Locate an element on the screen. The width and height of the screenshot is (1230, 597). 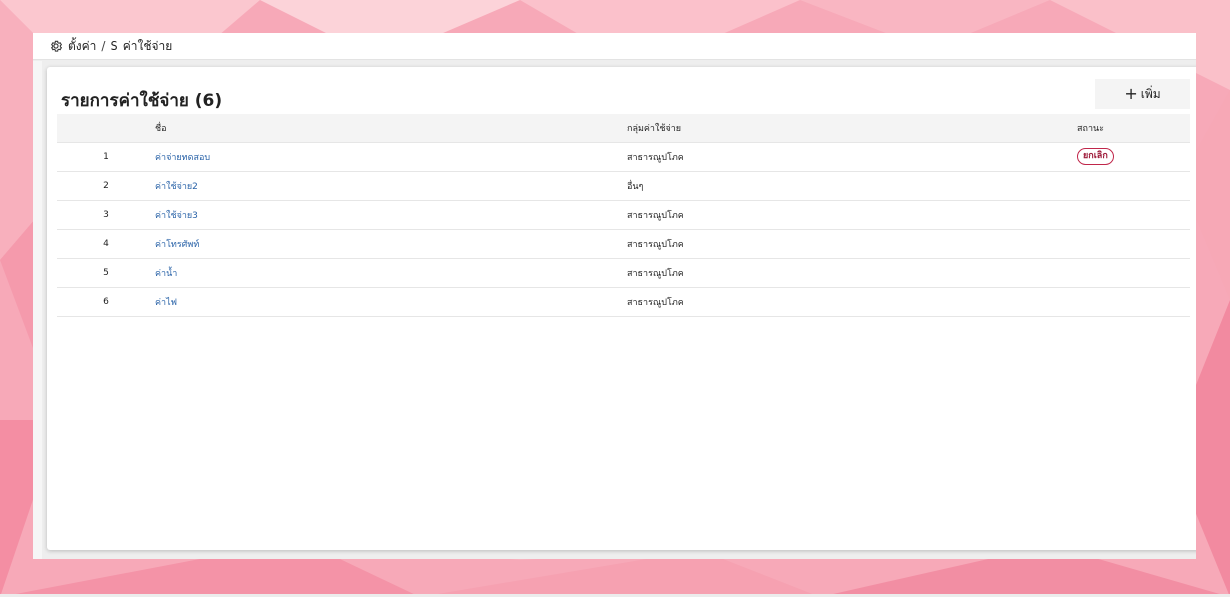
page-title: รายการค่าใช้จ่าย (6) is located at coordinates (142, 101).